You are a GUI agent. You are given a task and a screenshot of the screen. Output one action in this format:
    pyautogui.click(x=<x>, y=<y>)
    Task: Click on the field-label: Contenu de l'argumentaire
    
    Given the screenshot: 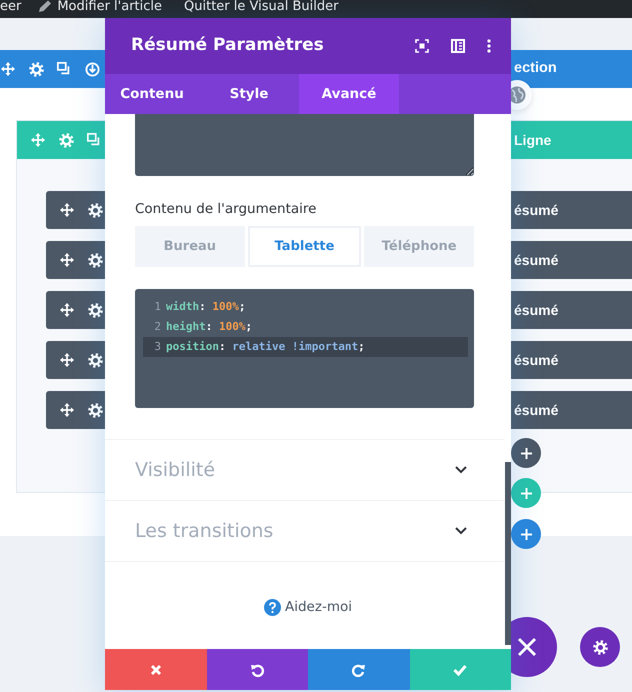 What is the action you would take?
    pyautogui.click(x=226, y=209)
    